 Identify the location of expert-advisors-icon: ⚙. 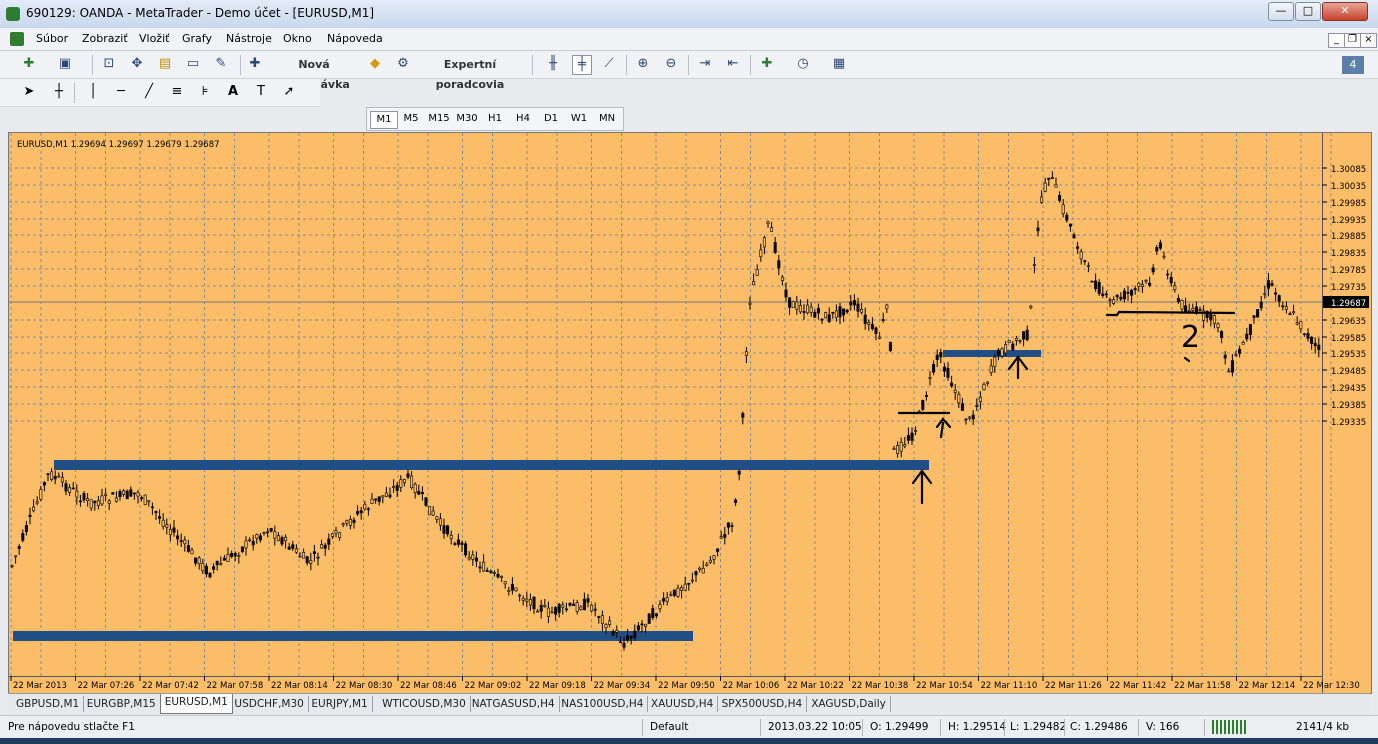
(403, 64).